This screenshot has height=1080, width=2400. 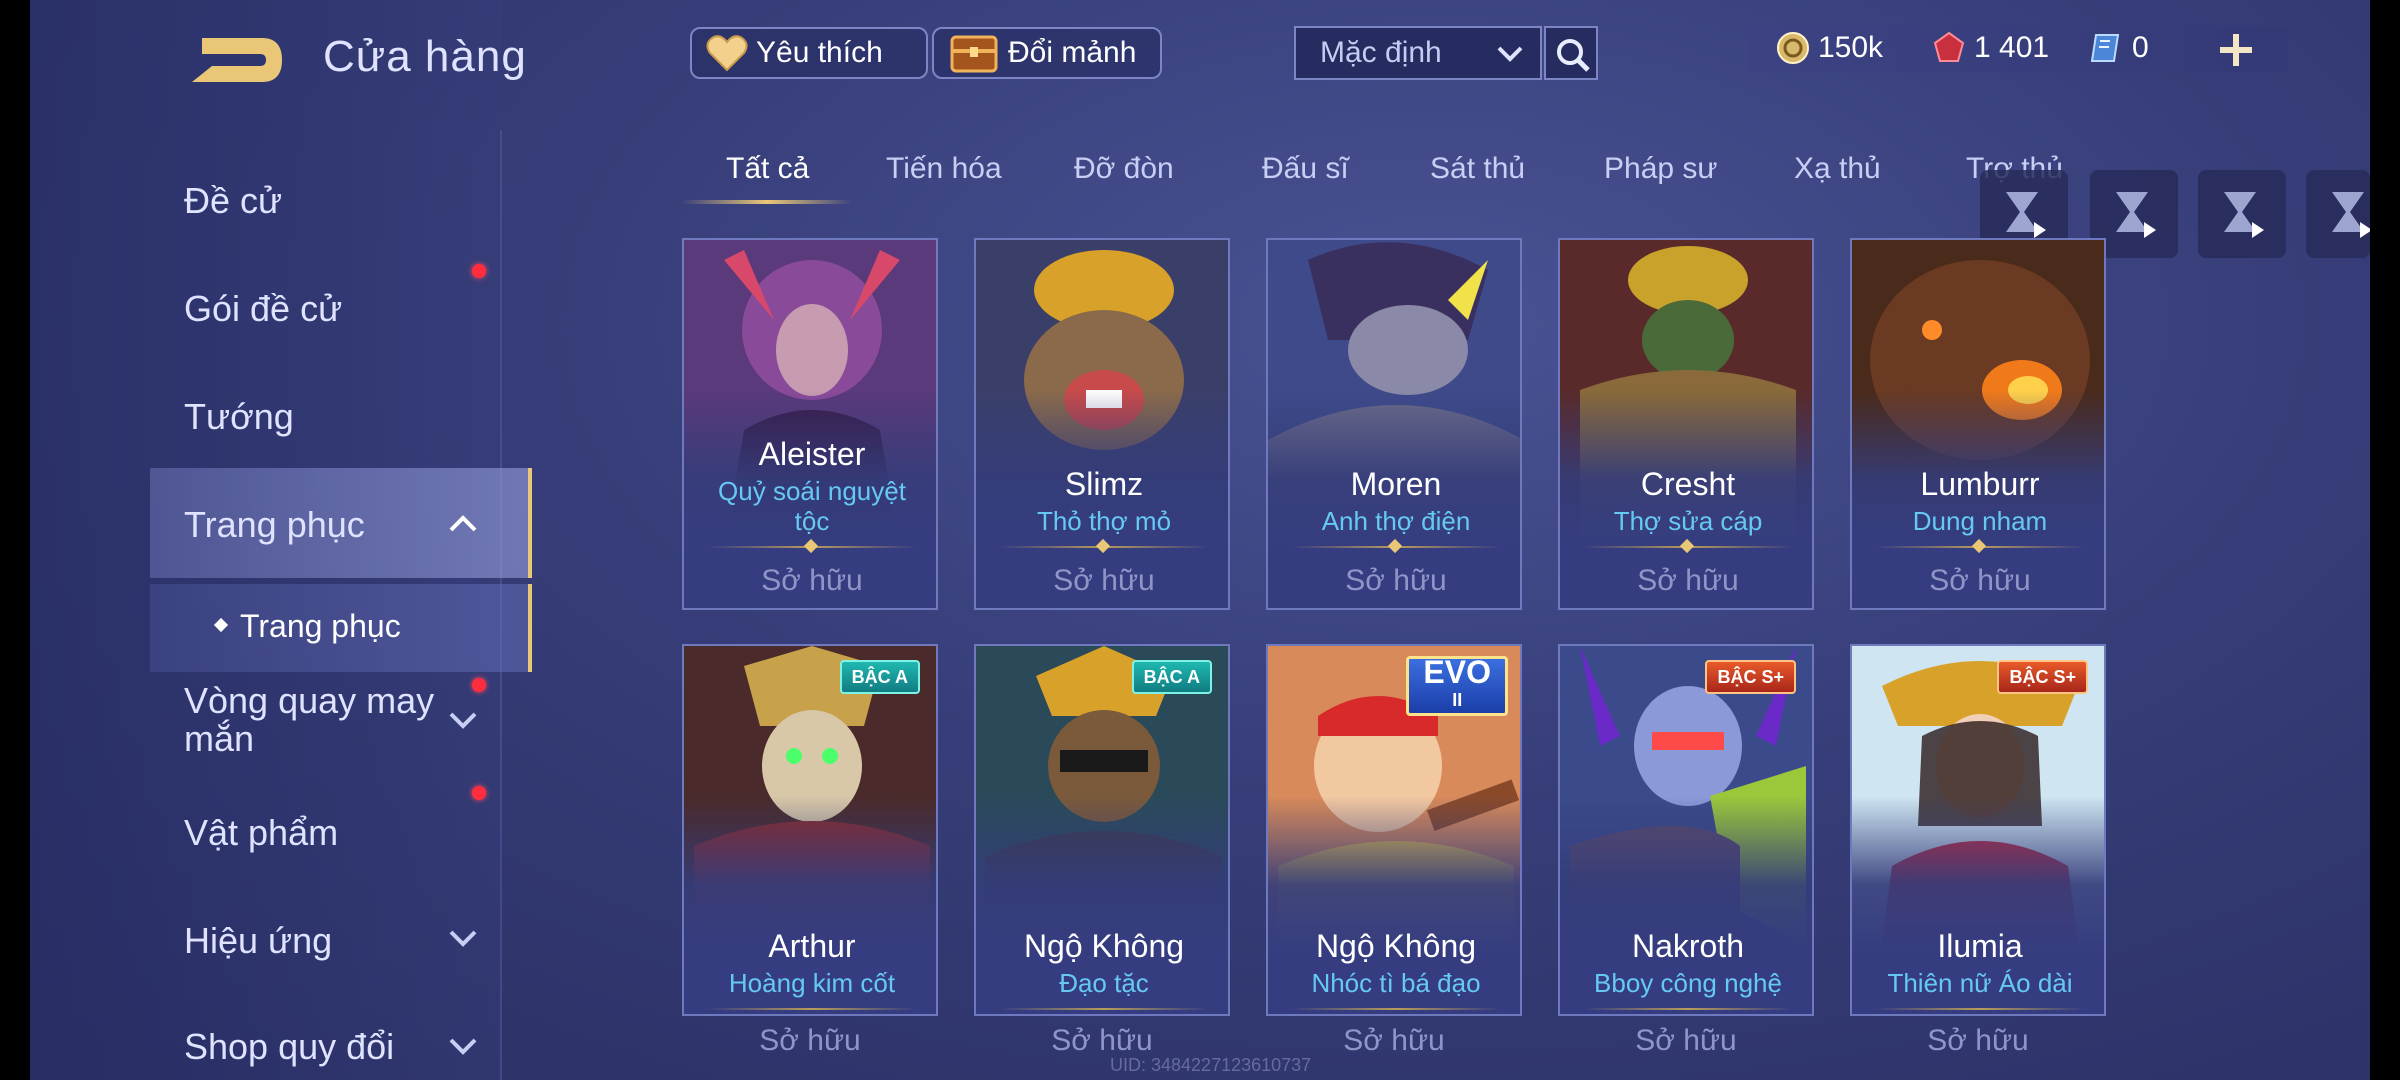 What do you see at coordinates (1102, 424) in the screenshot?
I see `skin-card-slimz: Slimz Thỏ thợ mỏ Sở hữu` at bounding box center [1102, 424].